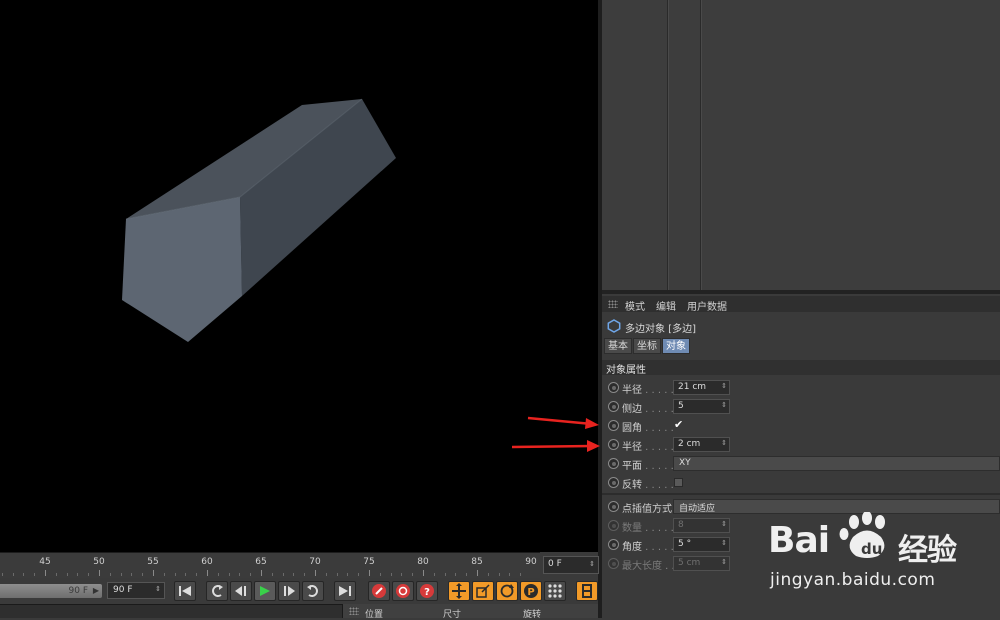 This screenshot has height=620, width=1000. I want to click on auto-key-button, so click(403, 591).